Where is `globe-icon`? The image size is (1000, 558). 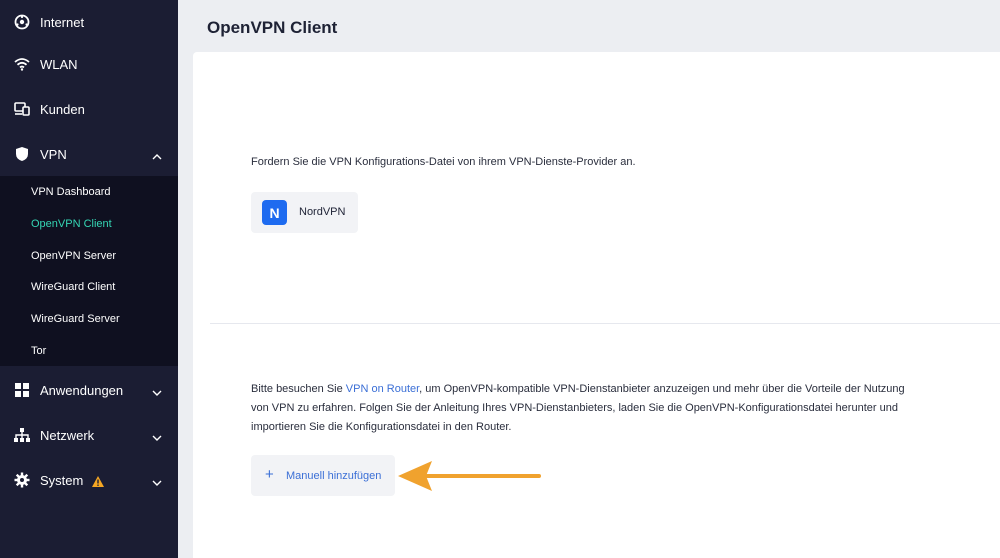
globe-icon is located at coordinates (22, 22).